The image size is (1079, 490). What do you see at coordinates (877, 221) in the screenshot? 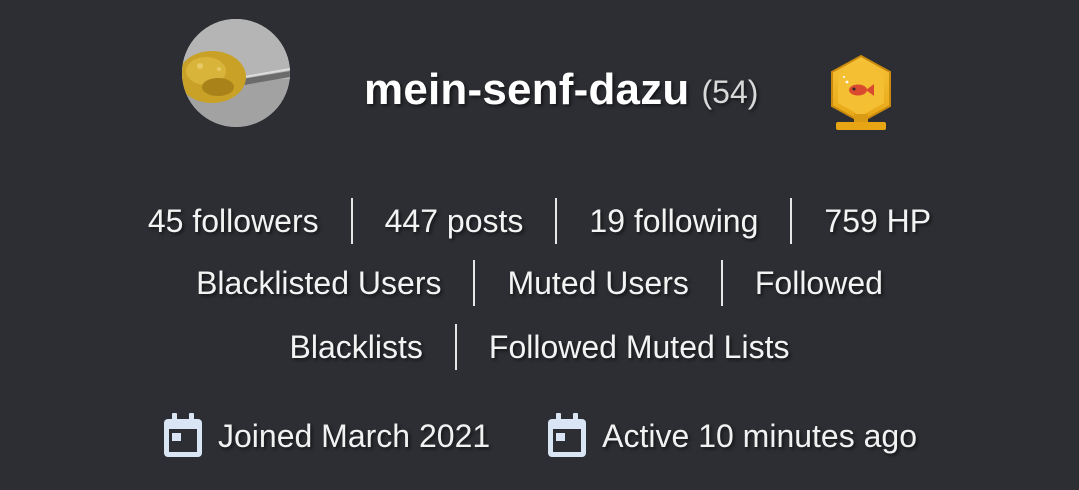
I see `hive-power-link: 759 HP` at bounding box center [877, 221].